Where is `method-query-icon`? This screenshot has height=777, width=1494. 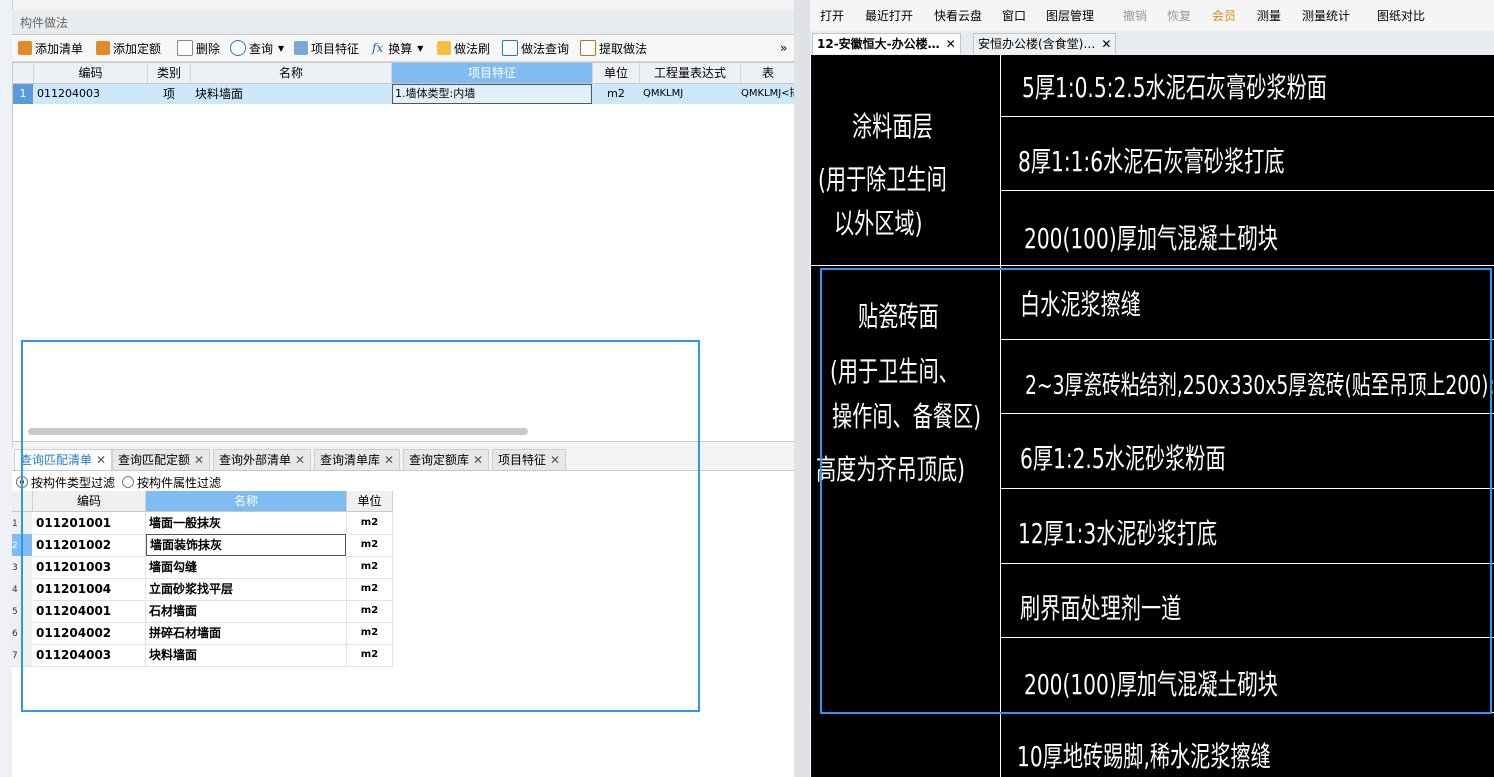
method-query-icon is located at coordinates (510, 48).